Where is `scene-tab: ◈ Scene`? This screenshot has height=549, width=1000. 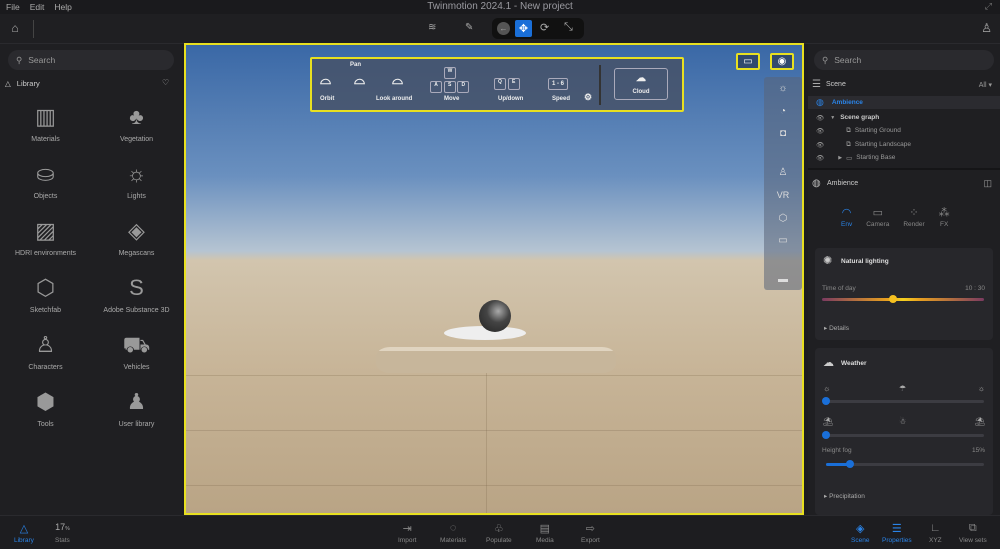 scene-tab: ◈ Scene is located at coordinates (860, 533).